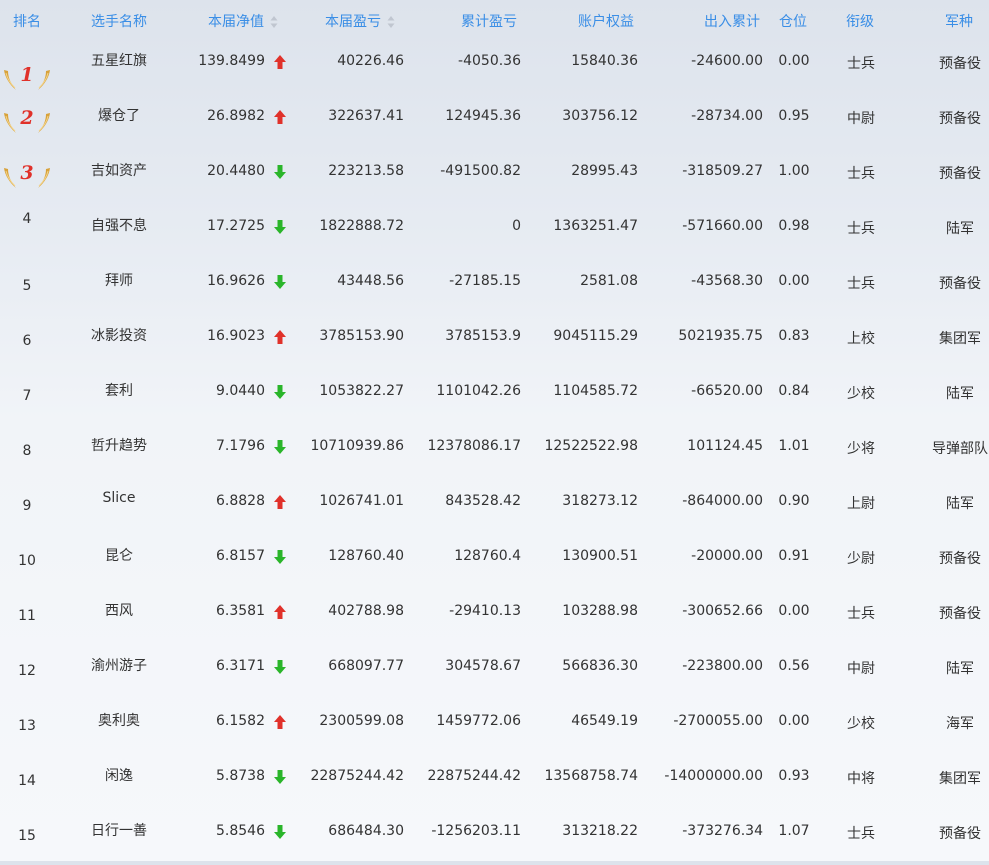 The width and height of the screenshot is (989, 865). Describe the element at coordinates (240, 446) in the screenshot. I see `nav-value: 7.1796` at that location.